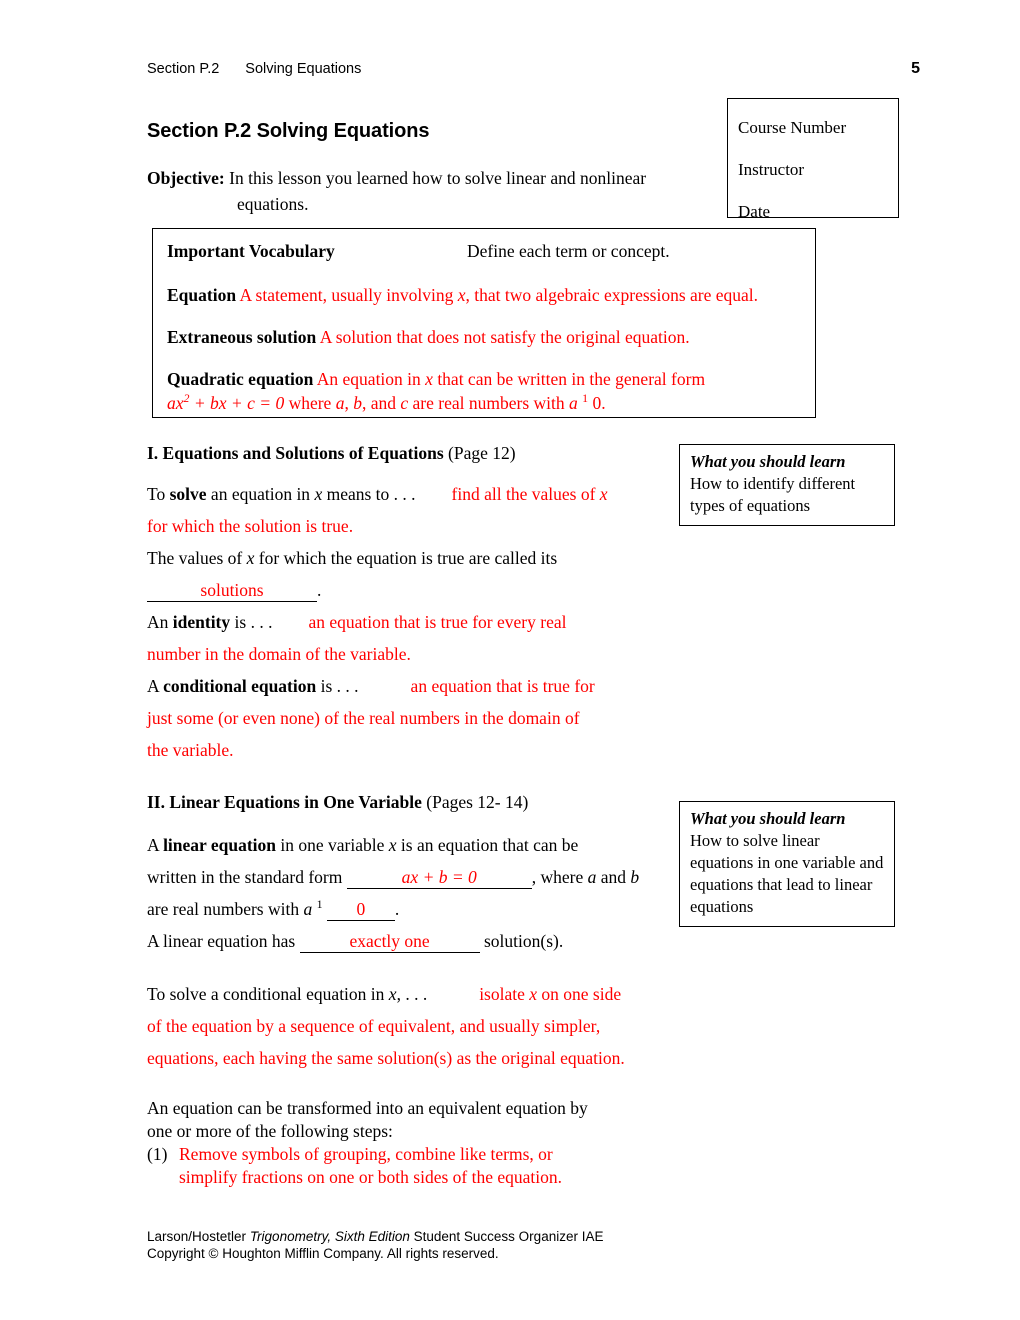 This screenshot has width=1020, height=1320. Describe the element at coordinates (371, 379) in the screenshot. I see `vocab-definition-pre: An equation in` at that location.